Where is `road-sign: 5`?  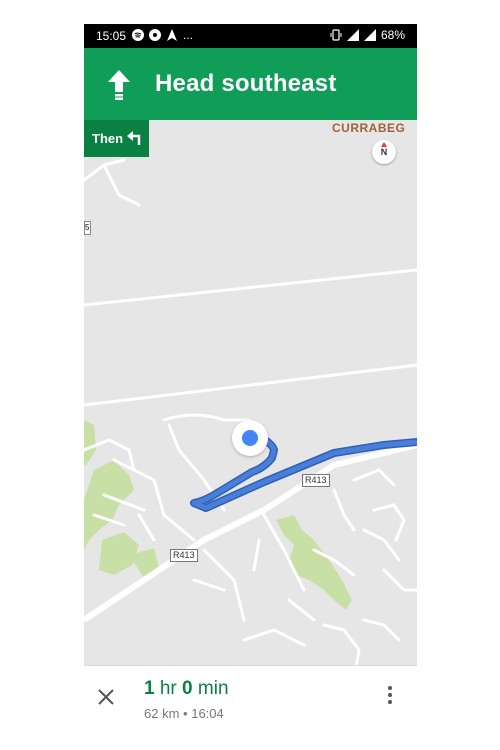
road-sign: 5 is located at coordinates (87, 228).